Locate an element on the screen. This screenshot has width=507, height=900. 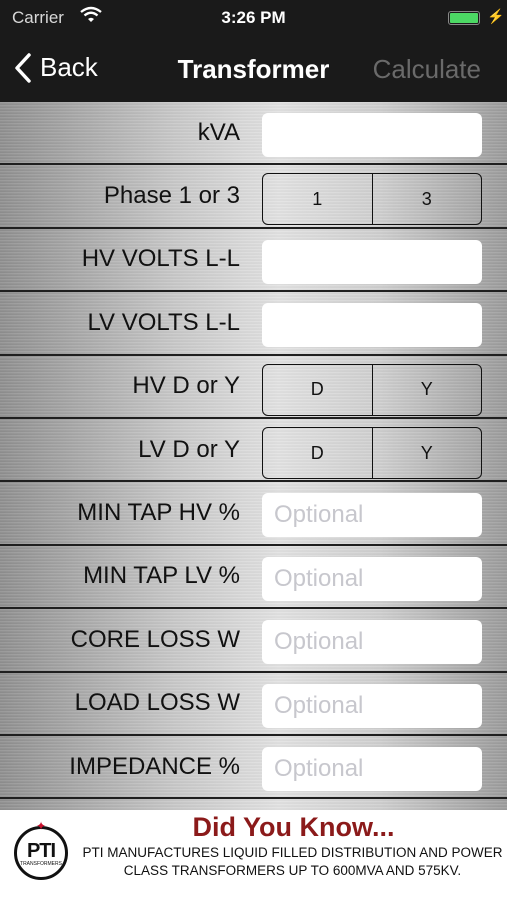
min-tap-lv-label: MIN TAP LV % is located at coordinates (161, 576).